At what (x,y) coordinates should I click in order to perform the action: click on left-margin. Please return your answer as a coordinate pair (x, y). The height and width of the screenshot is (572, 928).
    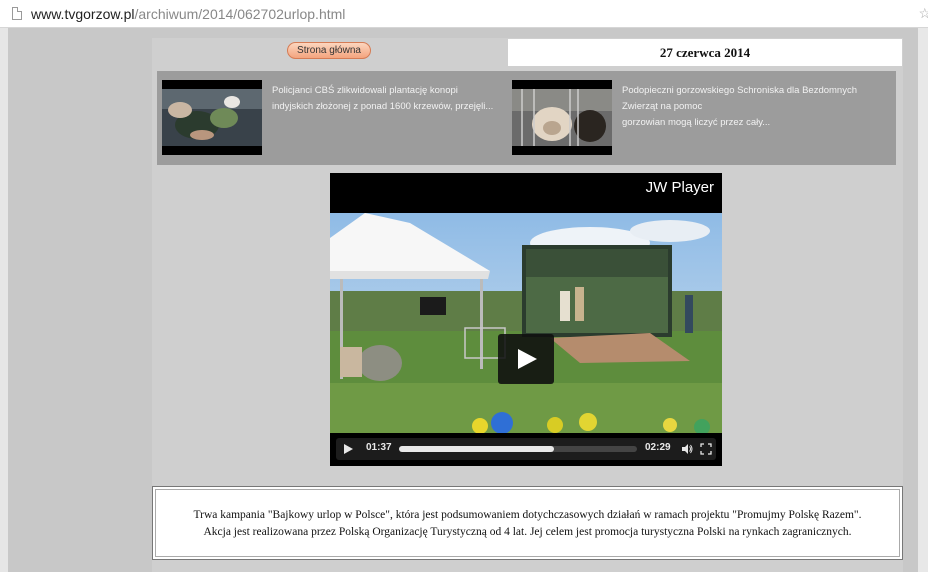
    Looking at the image, I should click on (4, 300).